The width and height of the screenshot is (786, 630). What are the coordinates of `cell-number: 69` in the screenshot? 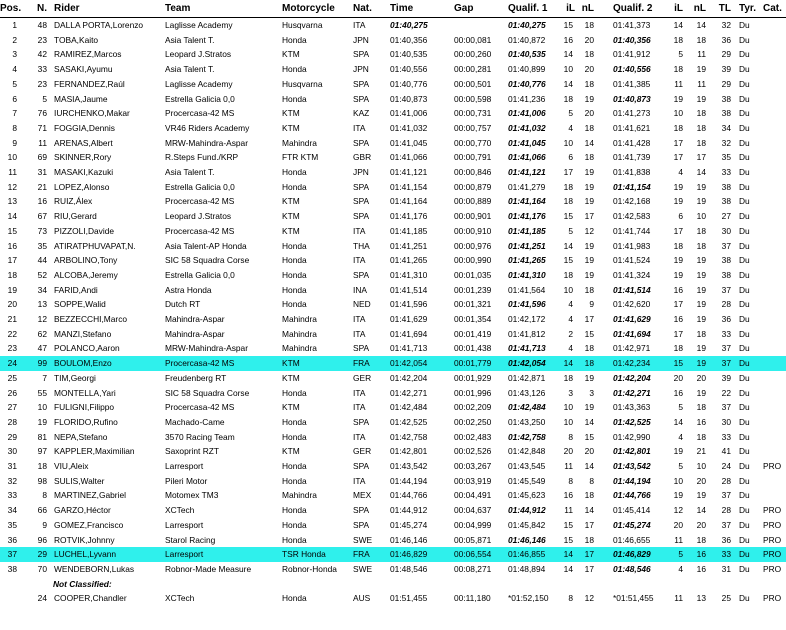 It's located at (42, 157).